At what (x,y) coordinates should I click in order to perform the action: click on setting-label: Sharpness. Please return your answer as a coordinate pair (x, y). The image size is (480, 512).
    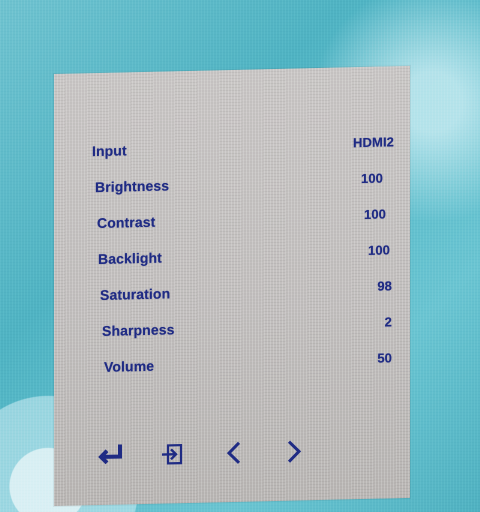
    Looking at the image, I should click on (138, 330).